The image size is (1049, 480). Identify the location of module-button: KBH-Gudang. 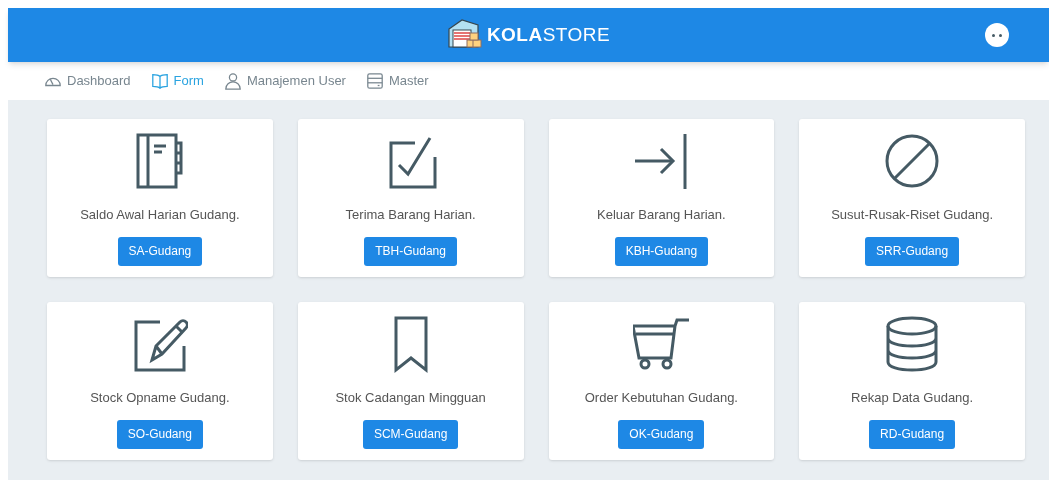
(661, 251).